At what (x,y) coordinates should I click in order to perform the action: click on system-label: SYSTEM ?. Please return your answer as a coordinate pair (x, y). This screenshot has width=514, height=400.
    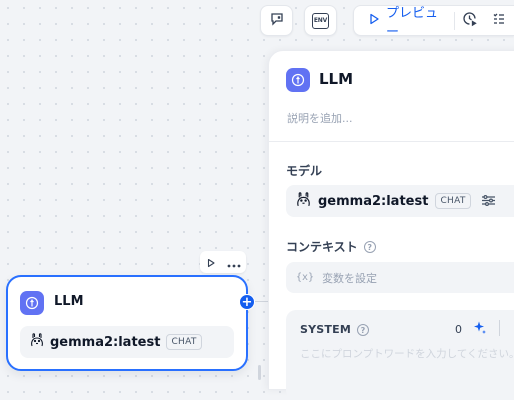
    Looking at the image, I should click on (334, 329).